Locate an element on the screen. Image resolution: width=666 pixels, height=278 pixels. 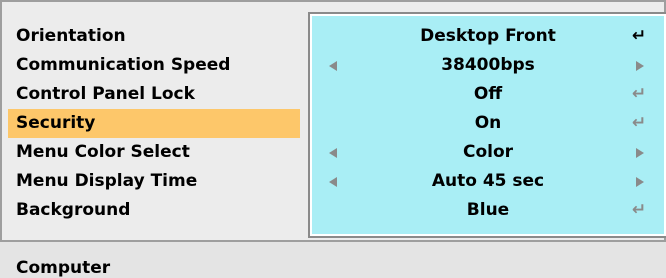
value-row-security: On ↵ is located at coordinates (488, 123).